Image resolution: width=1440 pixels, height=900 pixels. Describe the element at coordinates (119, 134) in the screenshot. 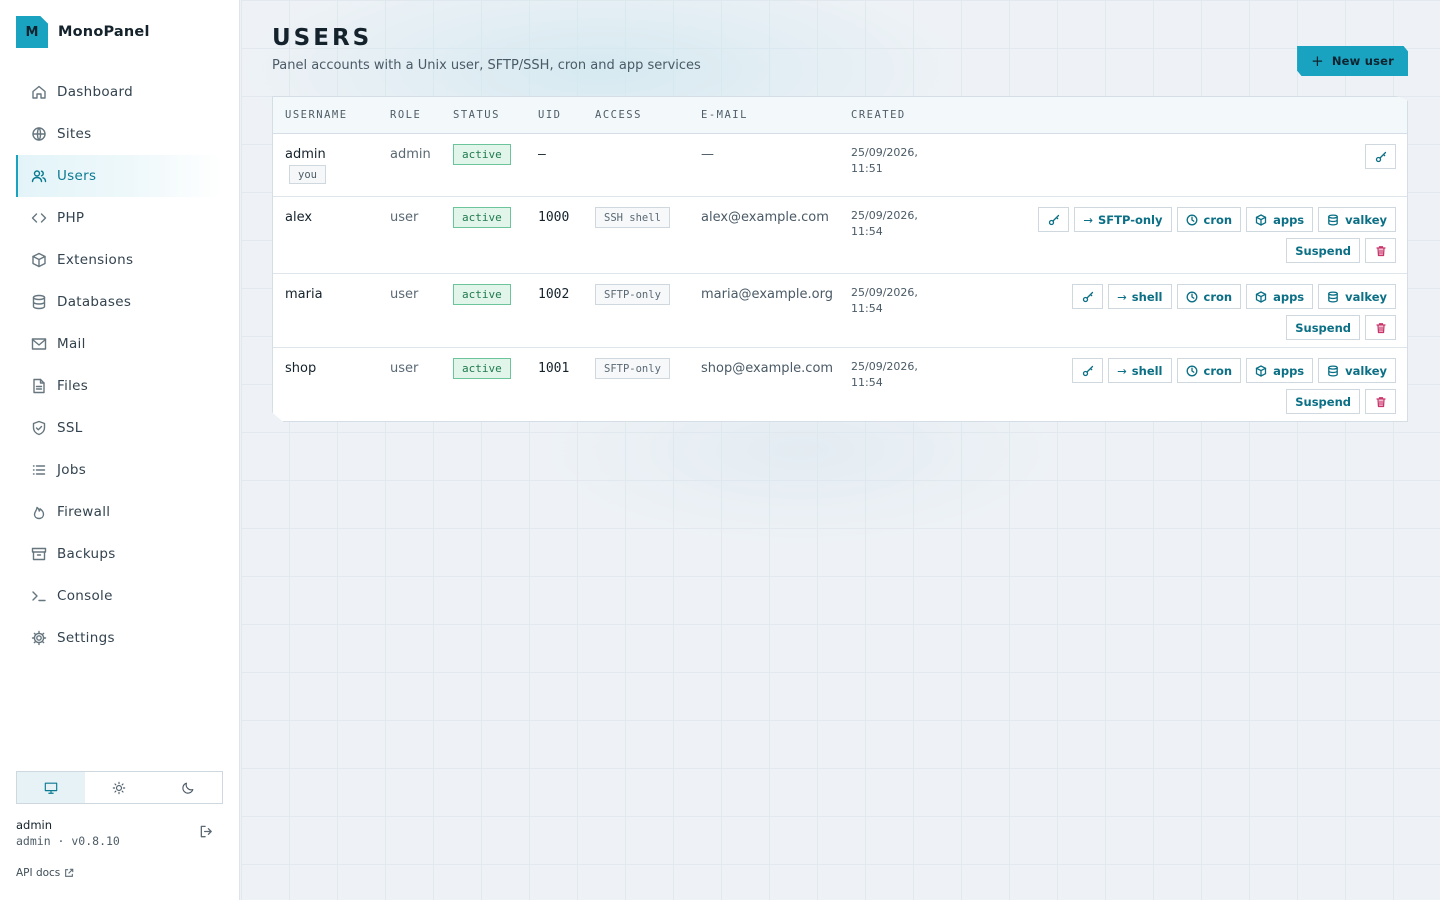

I see `sidebar-item-sites: Sites` at that location.